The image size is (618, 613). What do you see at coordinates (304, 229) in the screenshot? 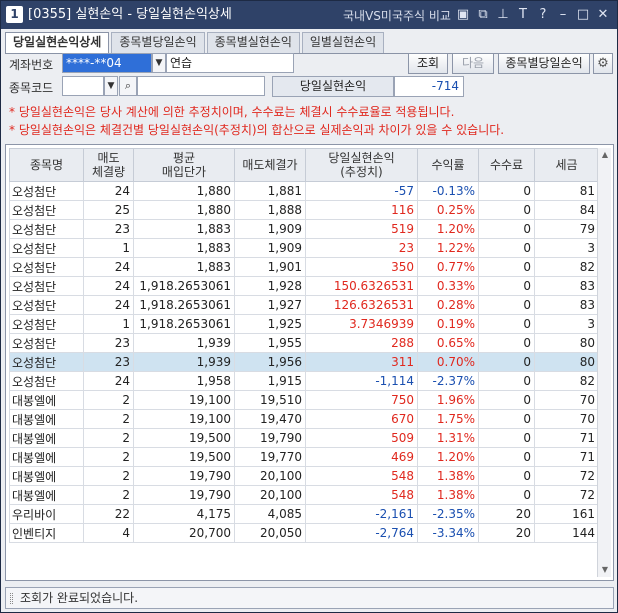
I see `table-row: 오성첨단 23 1,883 1,909 519 1.20% 0 79` at bounding box center [304, 229].